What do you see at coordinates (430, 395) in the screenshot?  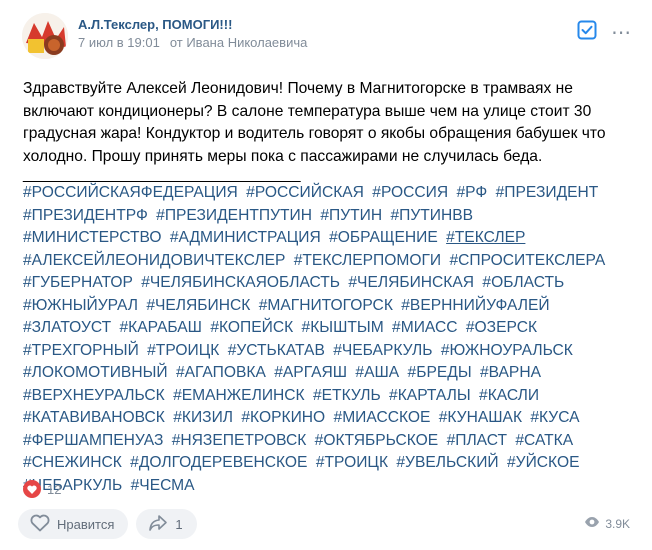 I see `hashtag-link: #КАРТАЛЫ` at bounding box center [430, 395].